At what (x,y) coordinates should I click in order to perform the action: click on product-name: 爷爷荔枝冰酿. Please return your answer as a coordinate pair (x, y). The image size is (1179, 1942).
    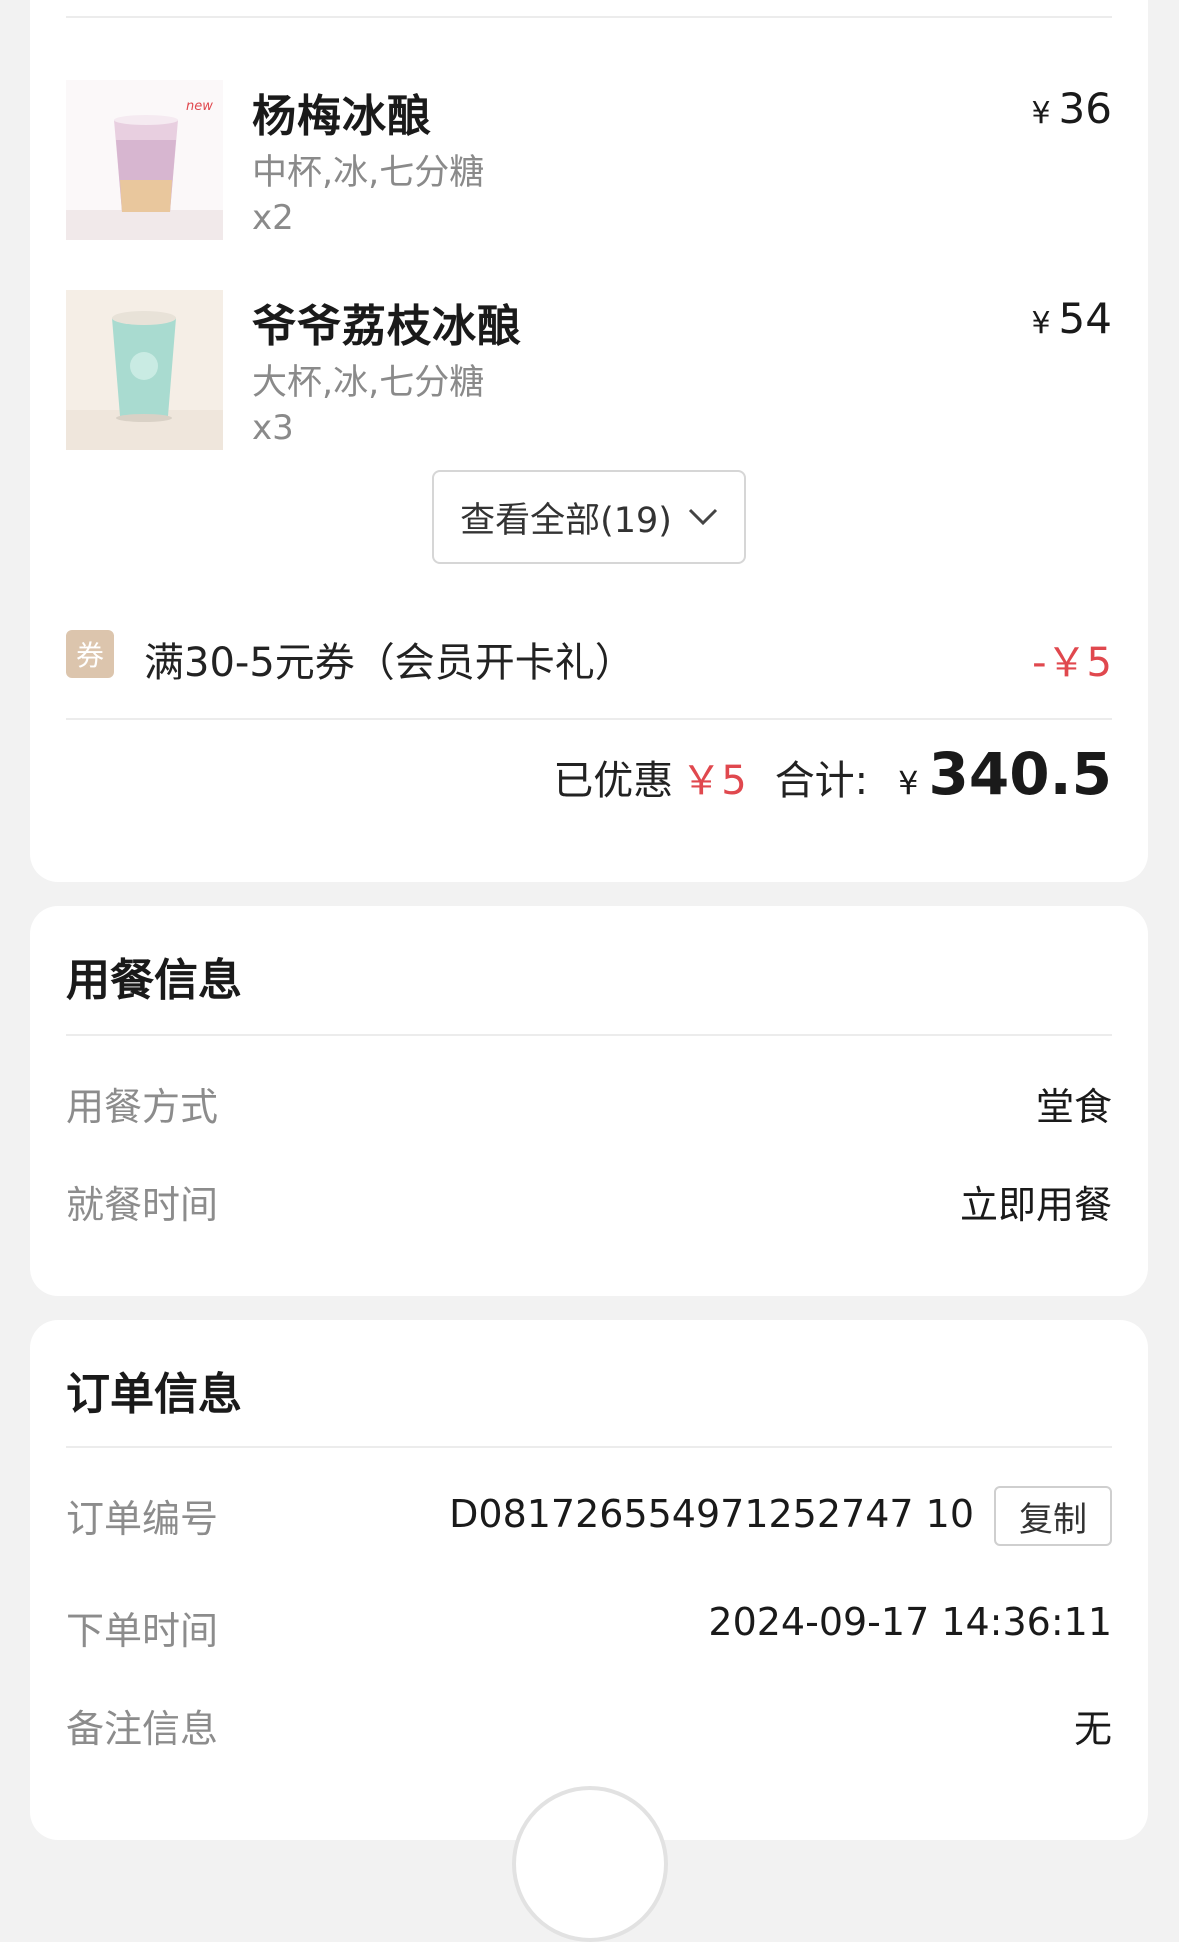
    Looking at the image, I should click on (387, 326).